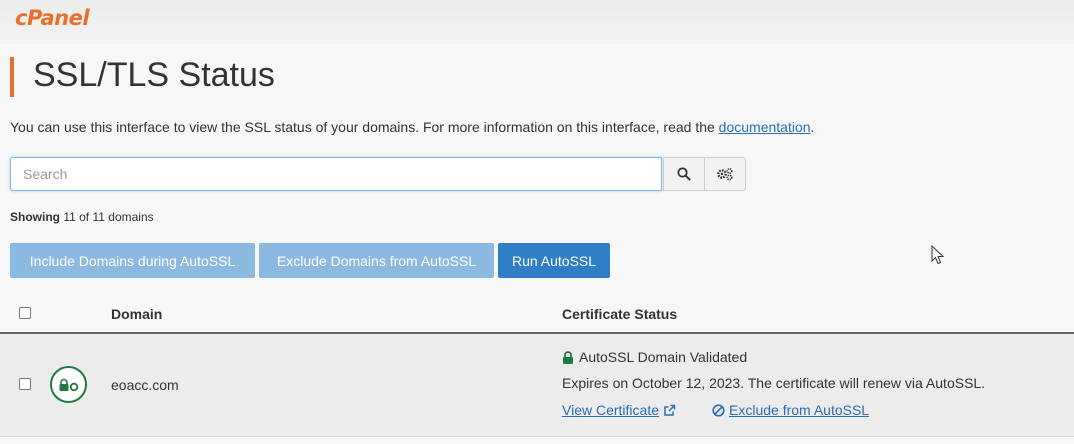 The height and width of the screenshot is (444, 1074). What do you see at coordinates (376, 260) in the screenshot?
I see `exclude-domains-button: Exclude Domains from AutoSSL` at bounding box center [376, 260].